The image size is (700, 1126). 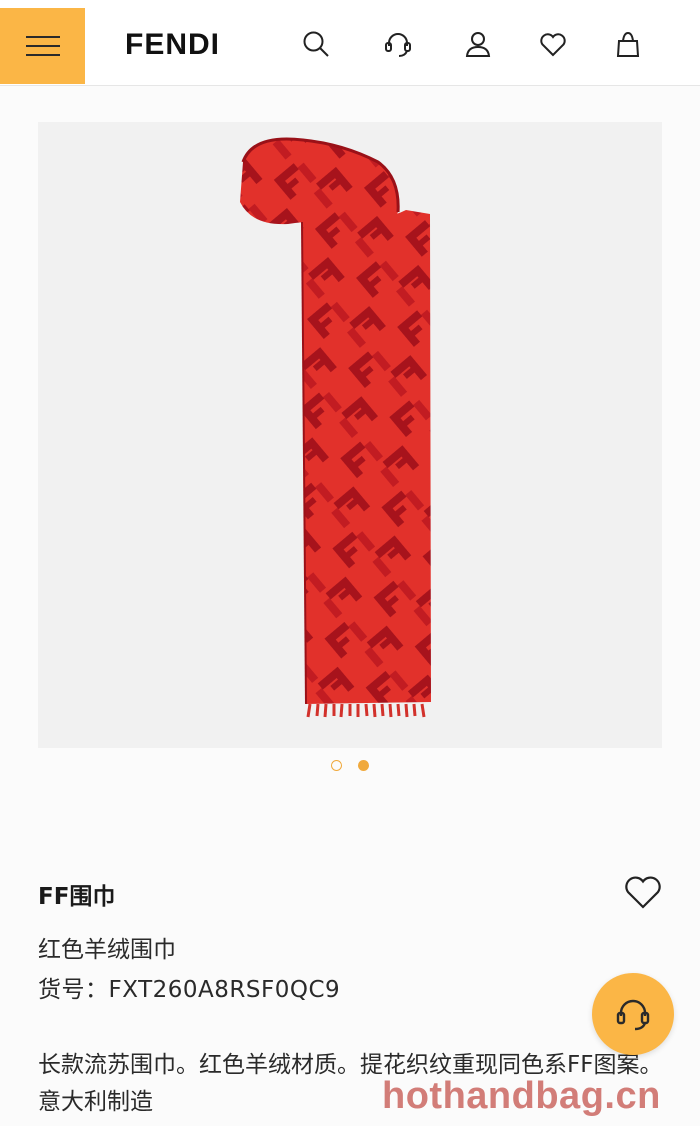 I want to click on heart-icon, so click(x=643, y=892).